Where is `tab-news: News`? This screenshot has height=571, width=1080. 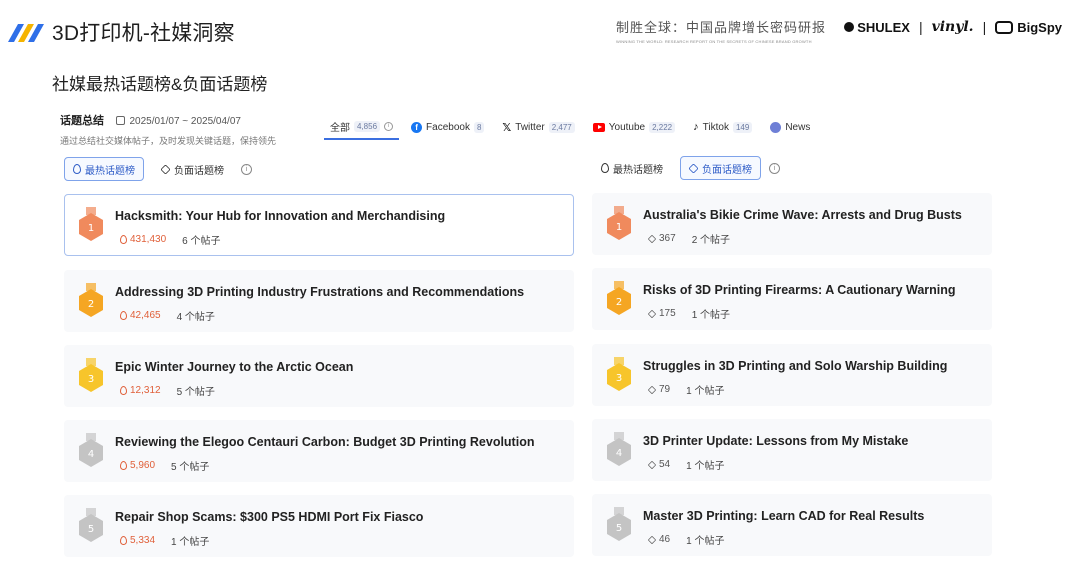
tab-news: News is located at coordinates (790, 127).